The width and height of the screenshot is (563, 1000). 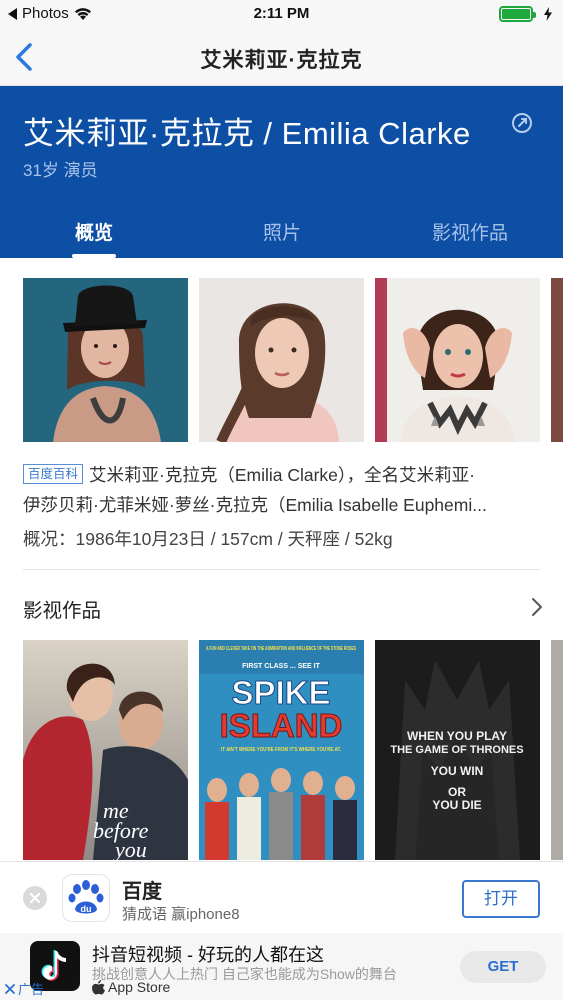 What do you see at coordinates (281, 725) in the screenshot?
I see `poster-2-title-bottom: ISLAND` at bounding box center [281, 725].